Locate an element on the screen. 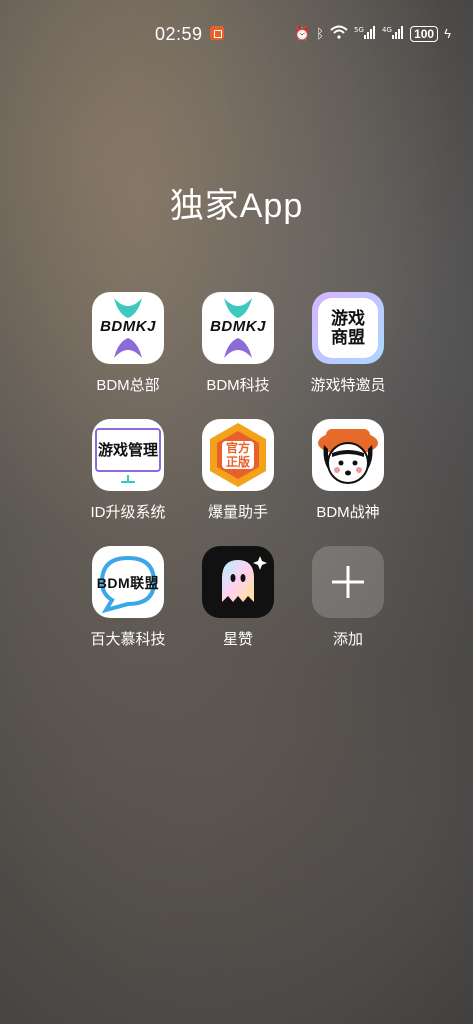 Image resolution: width=473 pixels, height=1024 pixels. app-xingzan: 星赞 is located at coordinates (238, 597).